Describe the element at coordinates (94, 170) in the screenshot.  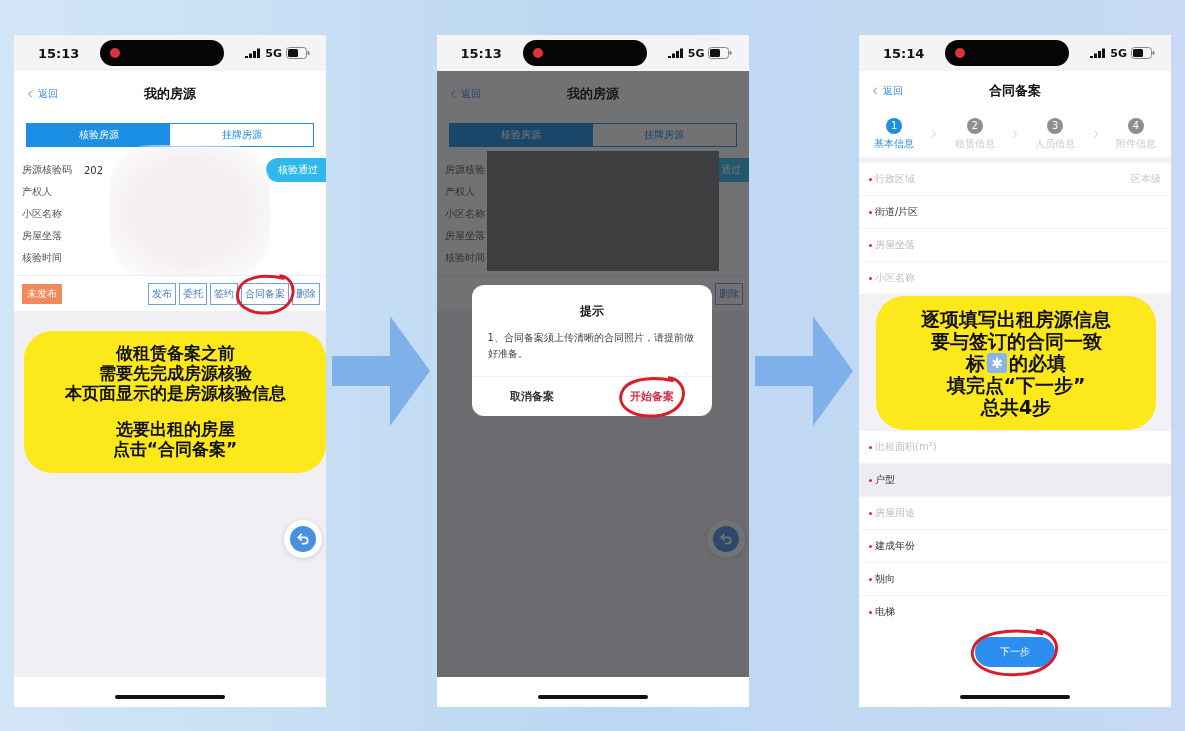
I see `field-value: 202` at that location.